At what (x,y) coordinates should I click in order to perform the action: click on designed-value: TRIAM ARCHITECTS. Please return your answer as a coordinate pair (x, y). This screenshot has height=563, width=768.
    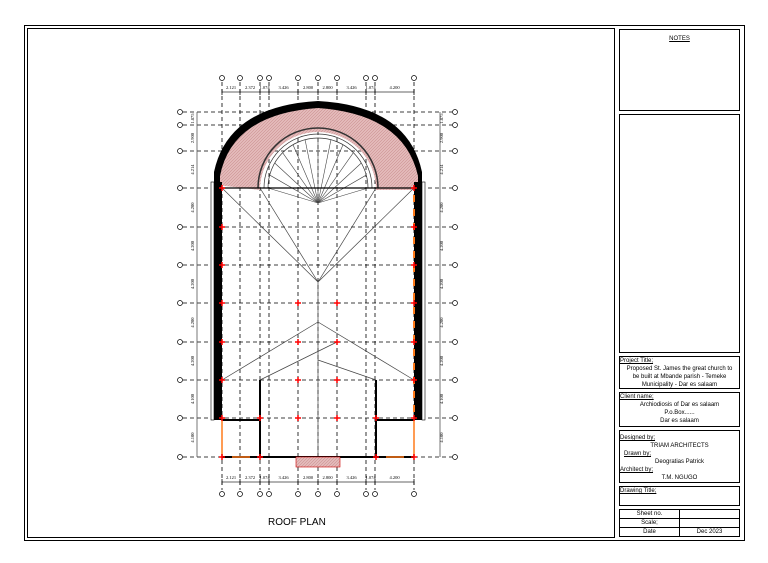
    Looking at the image, I should click on (679, 446).